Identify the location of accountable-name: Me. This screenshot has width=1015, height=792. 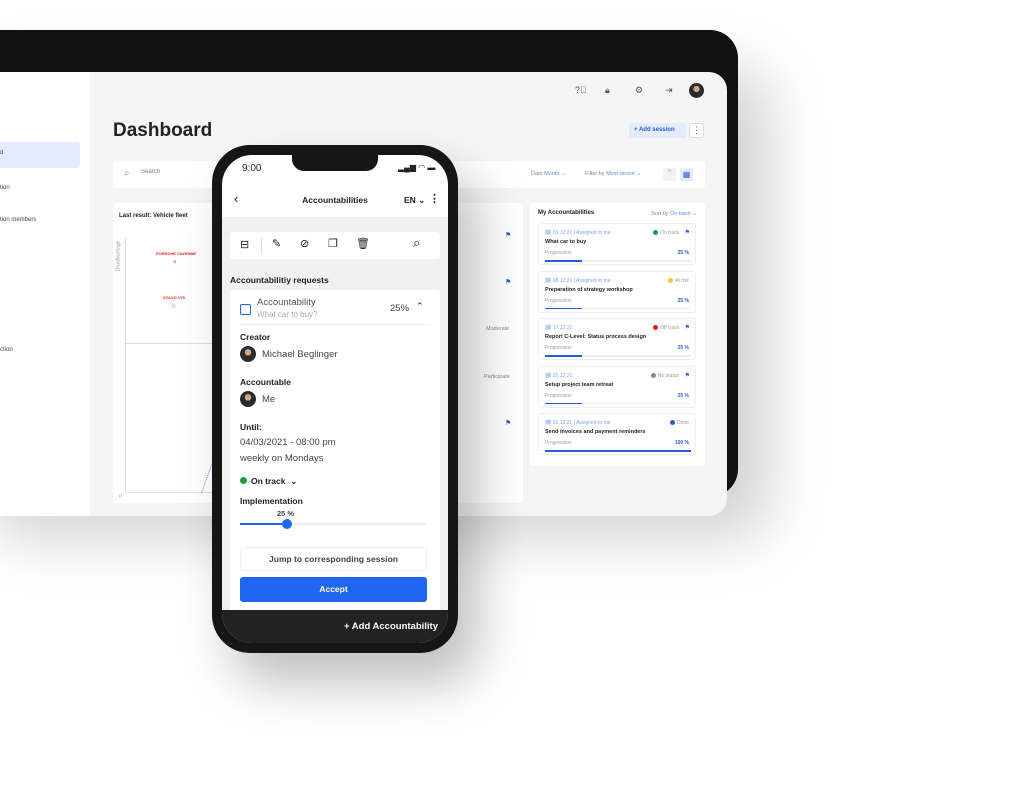
(269, 399).